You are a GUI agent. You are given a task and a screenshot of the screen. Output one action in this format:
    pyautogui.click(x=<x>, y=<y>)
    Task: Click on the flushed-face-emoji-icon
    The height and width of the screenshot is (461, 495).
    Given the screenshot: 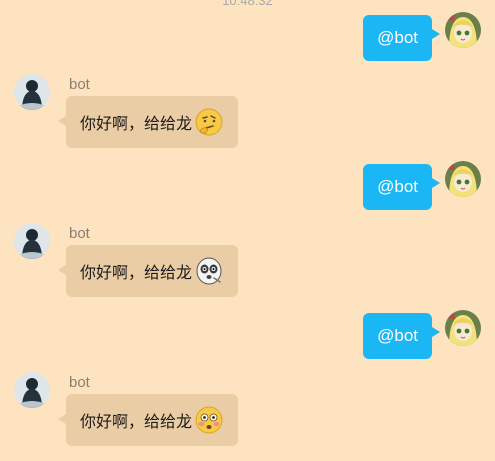 What is the action you would take?
    pyautogui.click(x=209, y=420)
    